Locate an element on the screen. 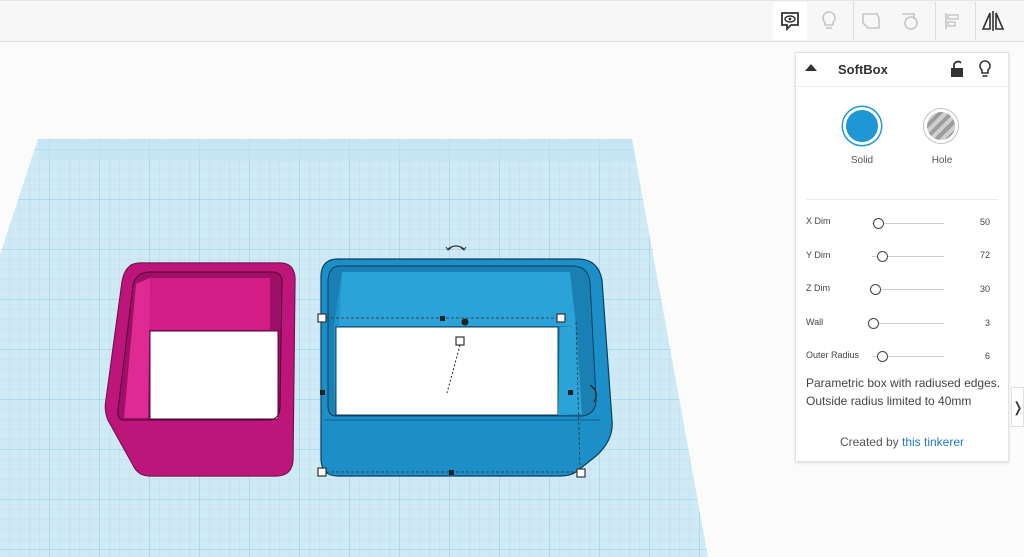 Image resolution: width=1024 pixels, height=557 pixels. collapse-icon is located at coordinates (811, 67).